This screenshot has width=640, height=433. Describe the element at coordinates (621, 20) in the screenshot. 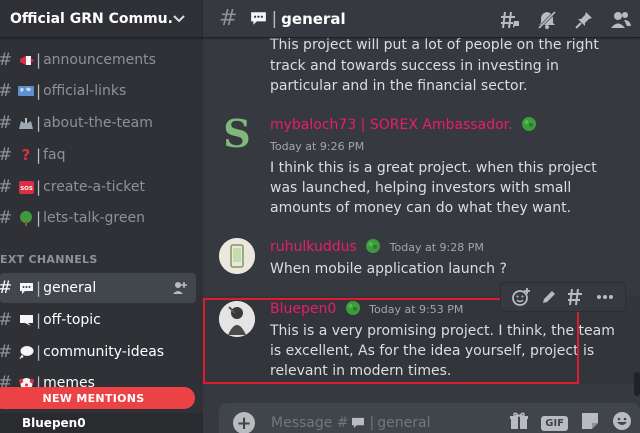

I see `member-list-icon` at that location.